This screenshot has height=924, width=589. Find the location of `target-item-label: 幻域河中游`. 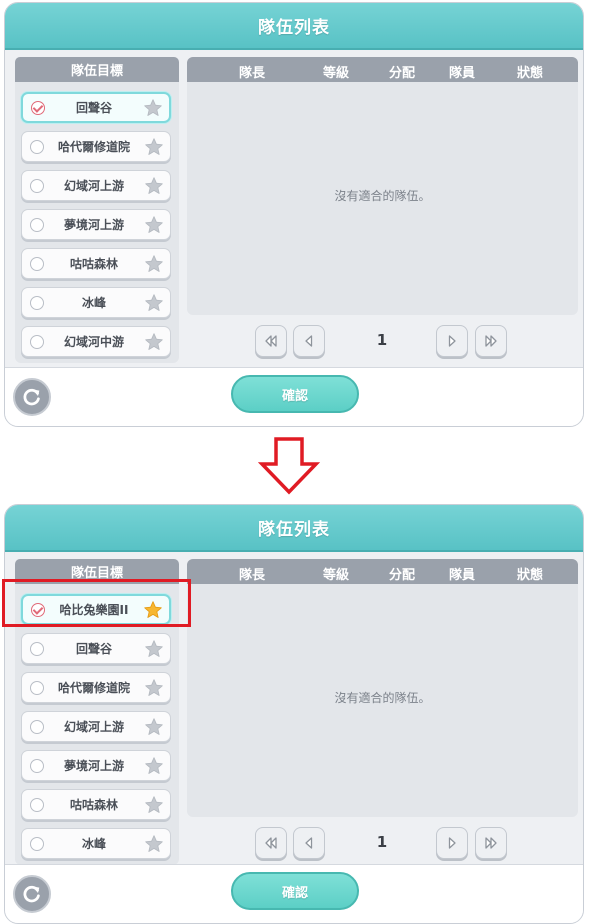

target-item-label: 幻域河中游 is located at coordinates (93, 342).